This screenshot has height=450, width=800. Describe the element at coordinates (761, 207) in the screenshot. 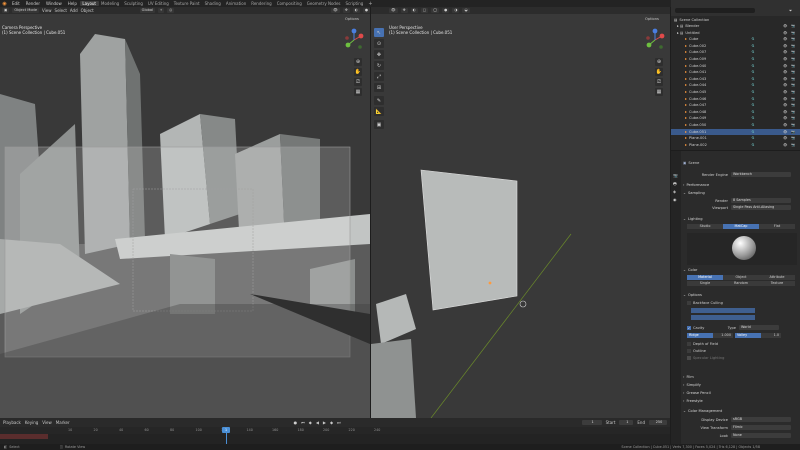

I see `viewport-samples-dropdown: Single Pass Anti-Aliasing` at that location.